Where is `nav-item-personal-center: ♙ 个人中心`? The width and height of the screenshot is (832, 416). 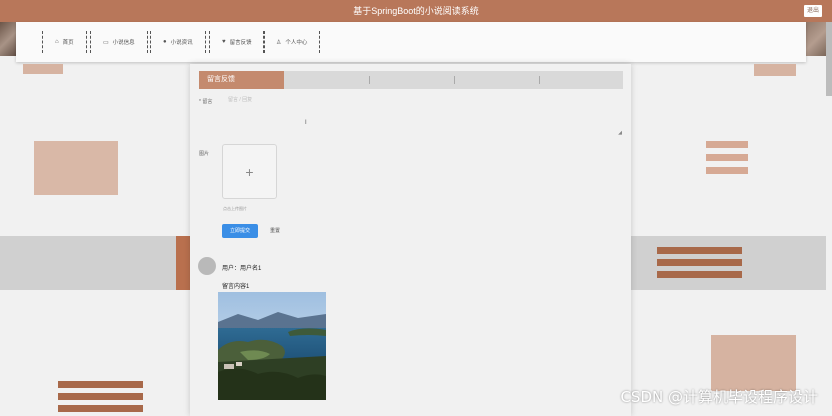
nav-item-personal-center: ♙ 个人中心 is located at coordinates (292, 42).